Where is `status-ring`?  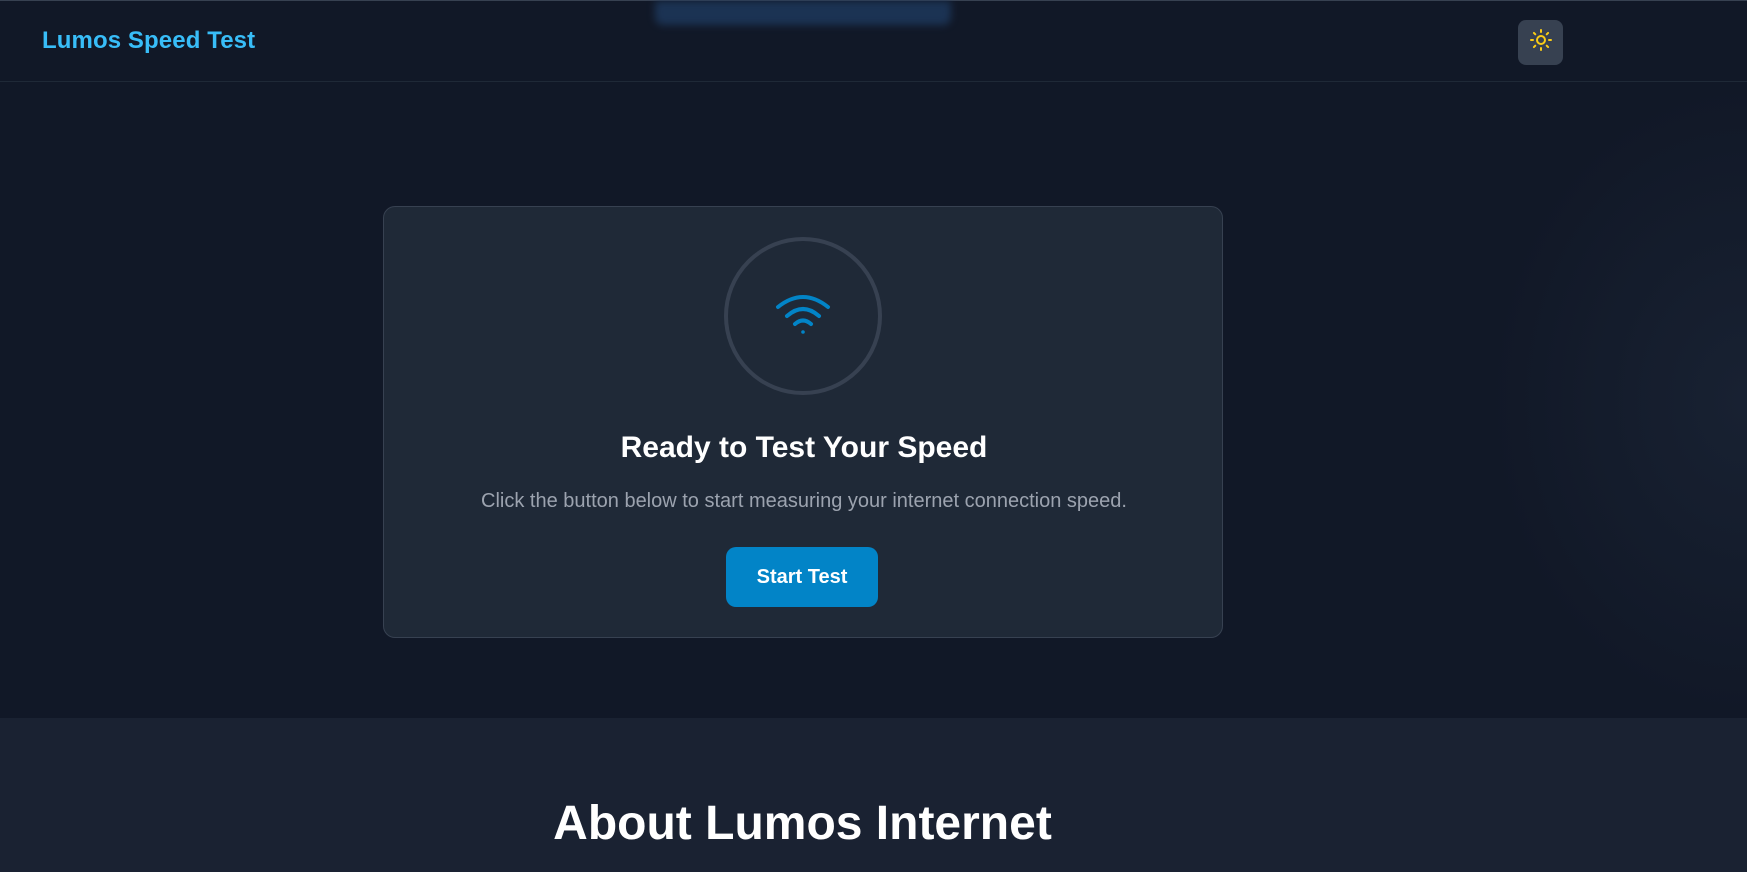
status-ring is located at coordinates (803, 316).